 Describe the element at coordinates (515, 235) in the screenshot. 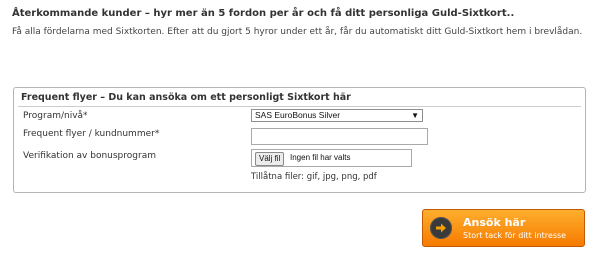

I see `apply-button-subtitle: Stort tack för ditt intresse` at that location.